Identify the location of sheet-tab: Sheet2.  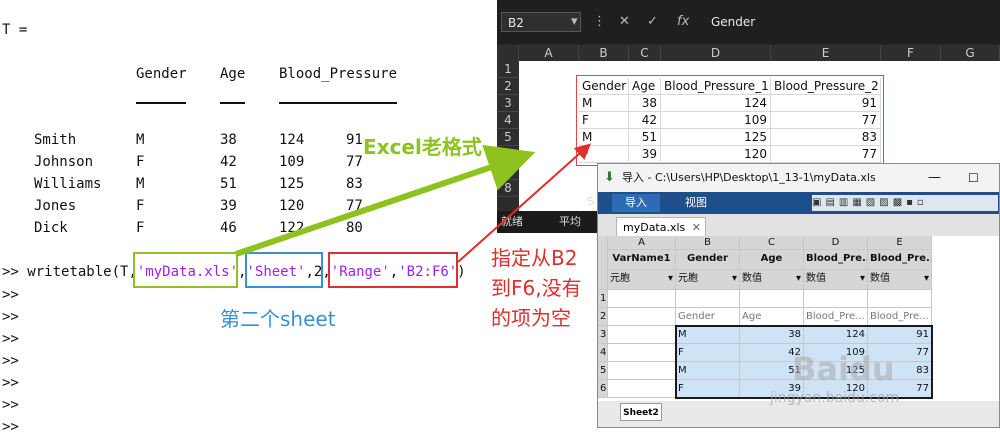
(641, 412).